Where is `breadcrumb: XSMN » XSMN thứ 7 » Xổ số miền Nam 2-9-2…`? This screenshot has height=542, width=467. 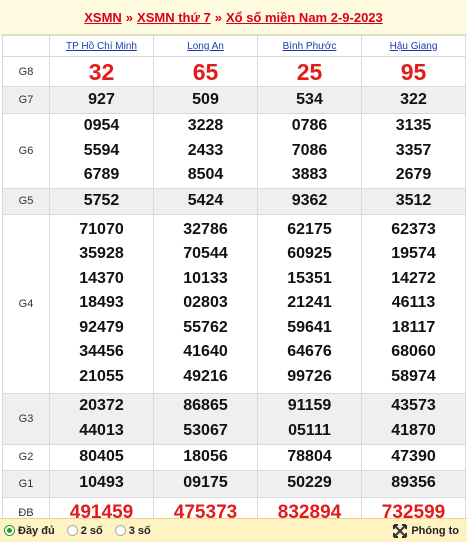
breadcrumb: XSMN » XSMN thứ 7 » Xổ số miền Nam 2-9-2… is located at coordinates (233, 17).